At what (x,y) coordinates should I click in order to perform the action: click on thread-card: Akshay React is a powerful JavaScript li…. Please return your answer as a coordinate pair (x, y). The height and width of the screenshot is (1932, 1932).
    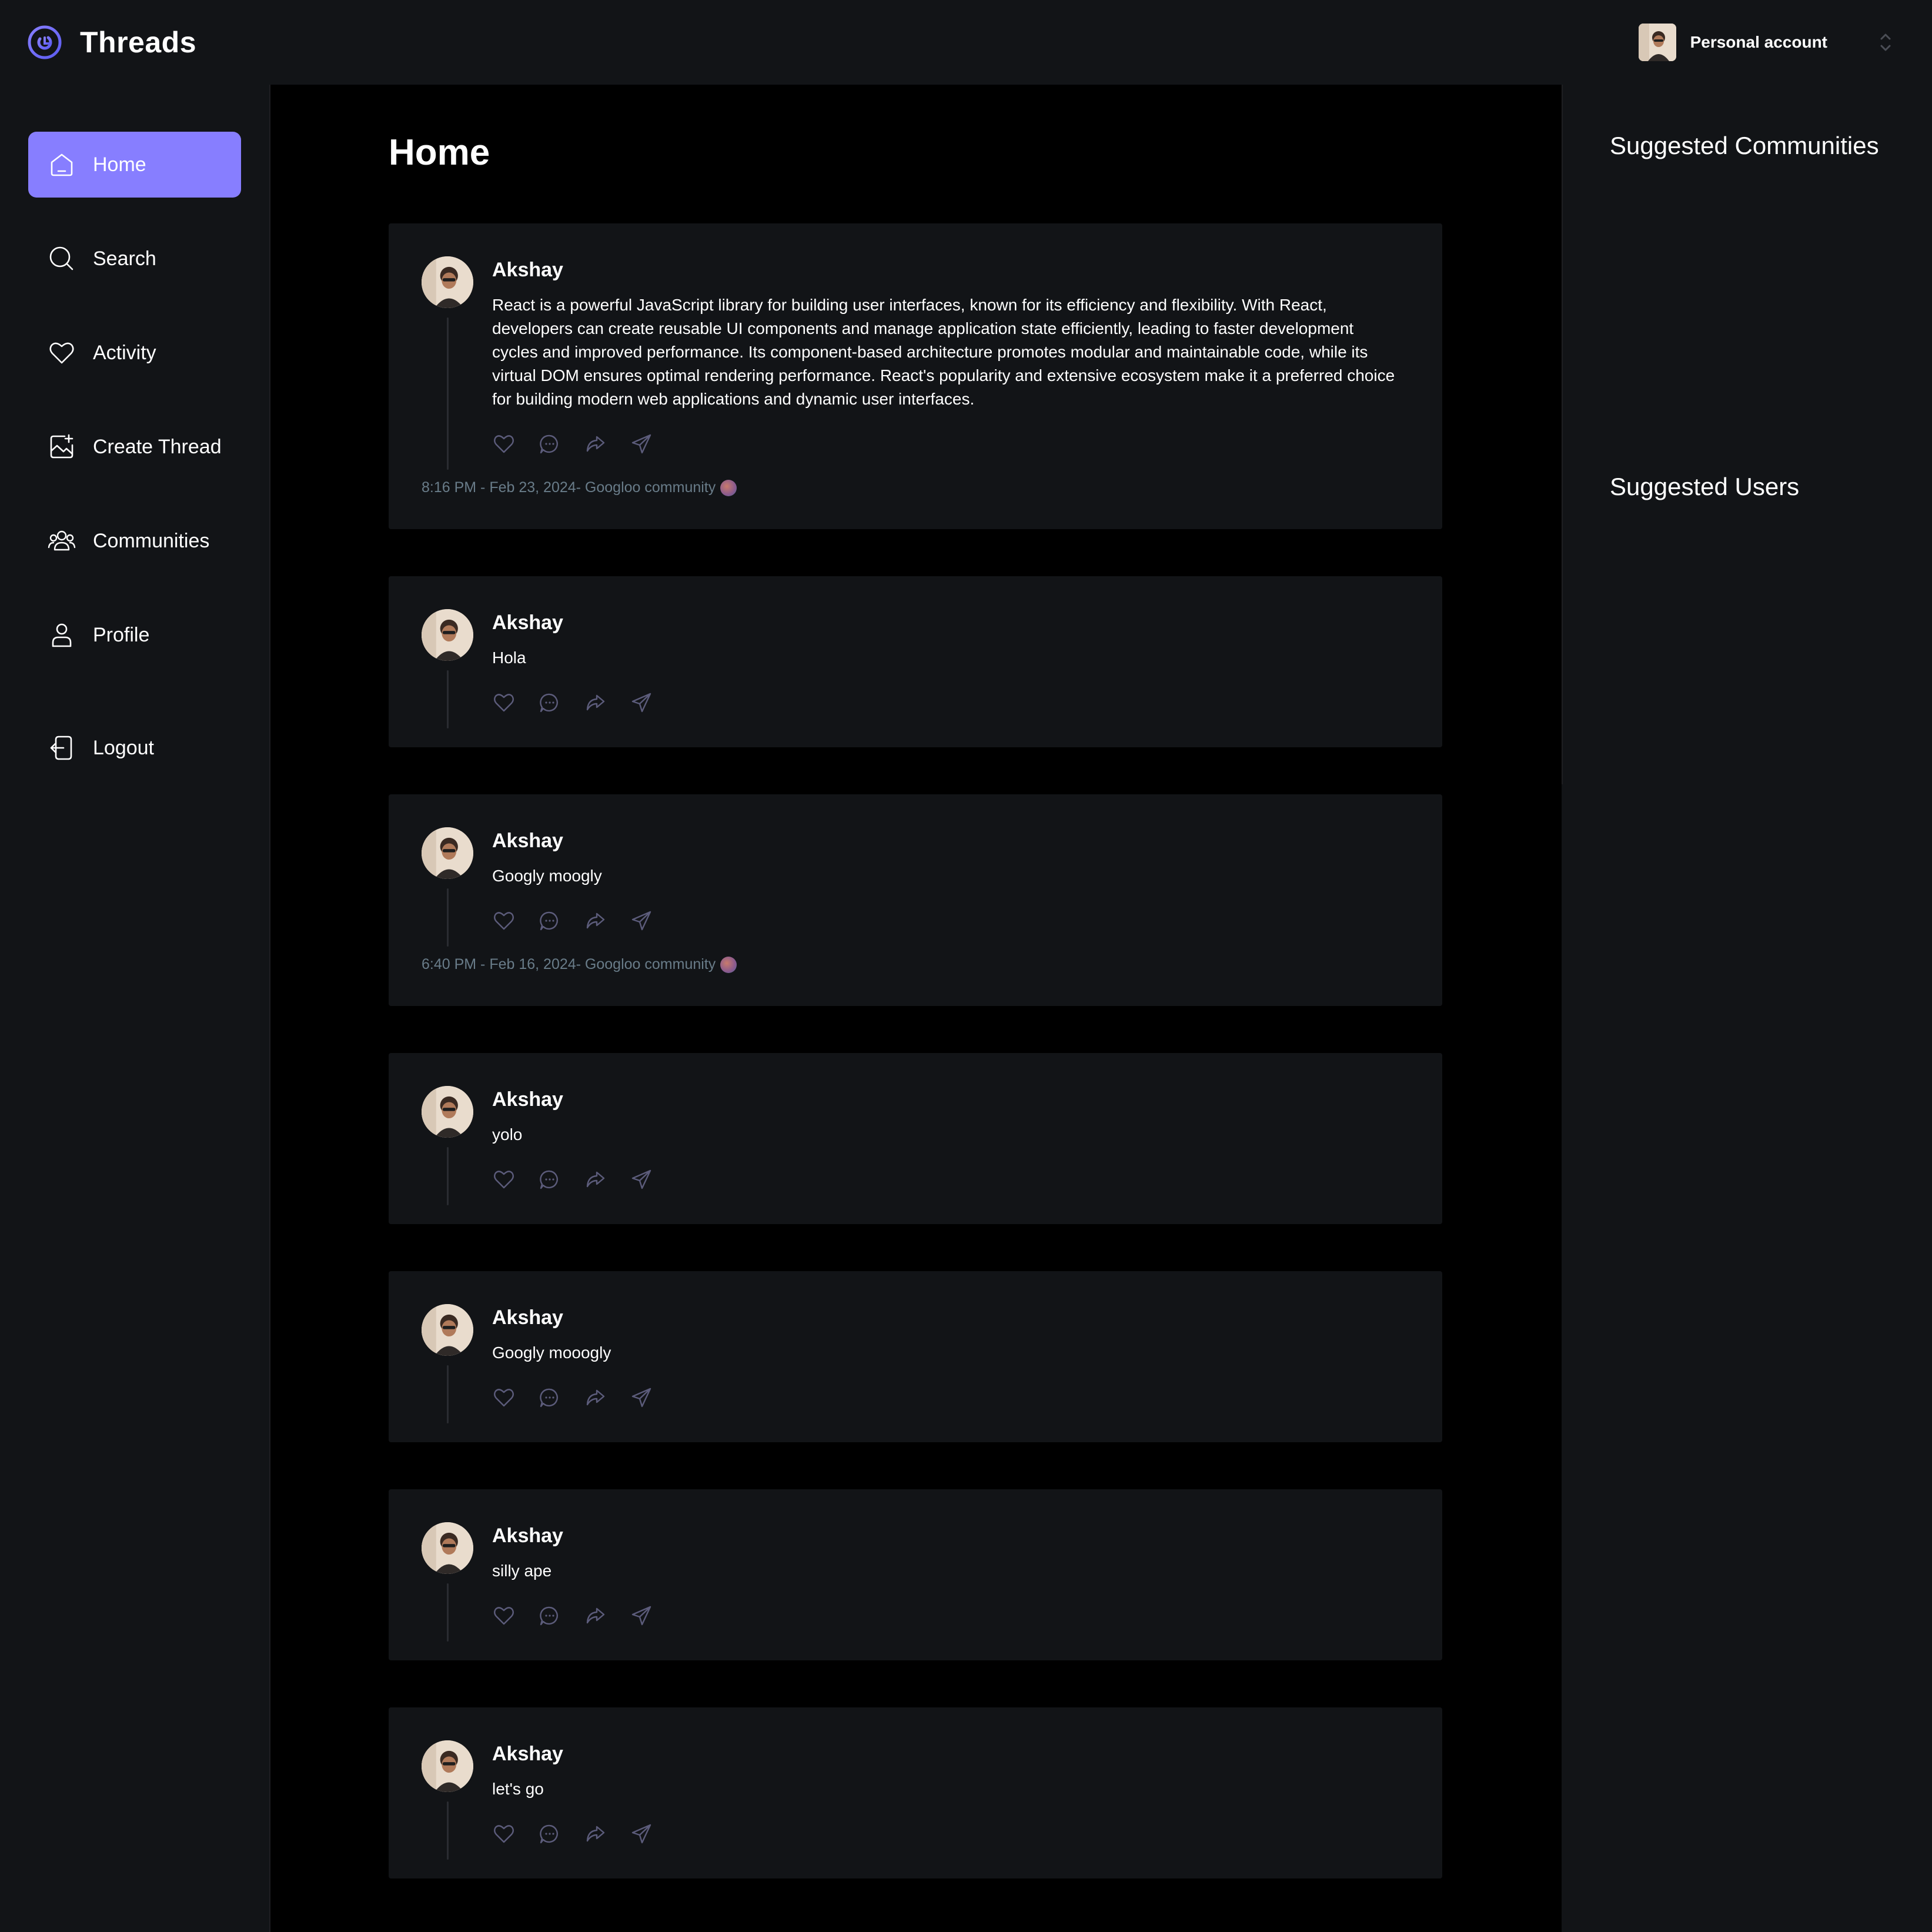
    Looking at the image, I should click on (915, 376).